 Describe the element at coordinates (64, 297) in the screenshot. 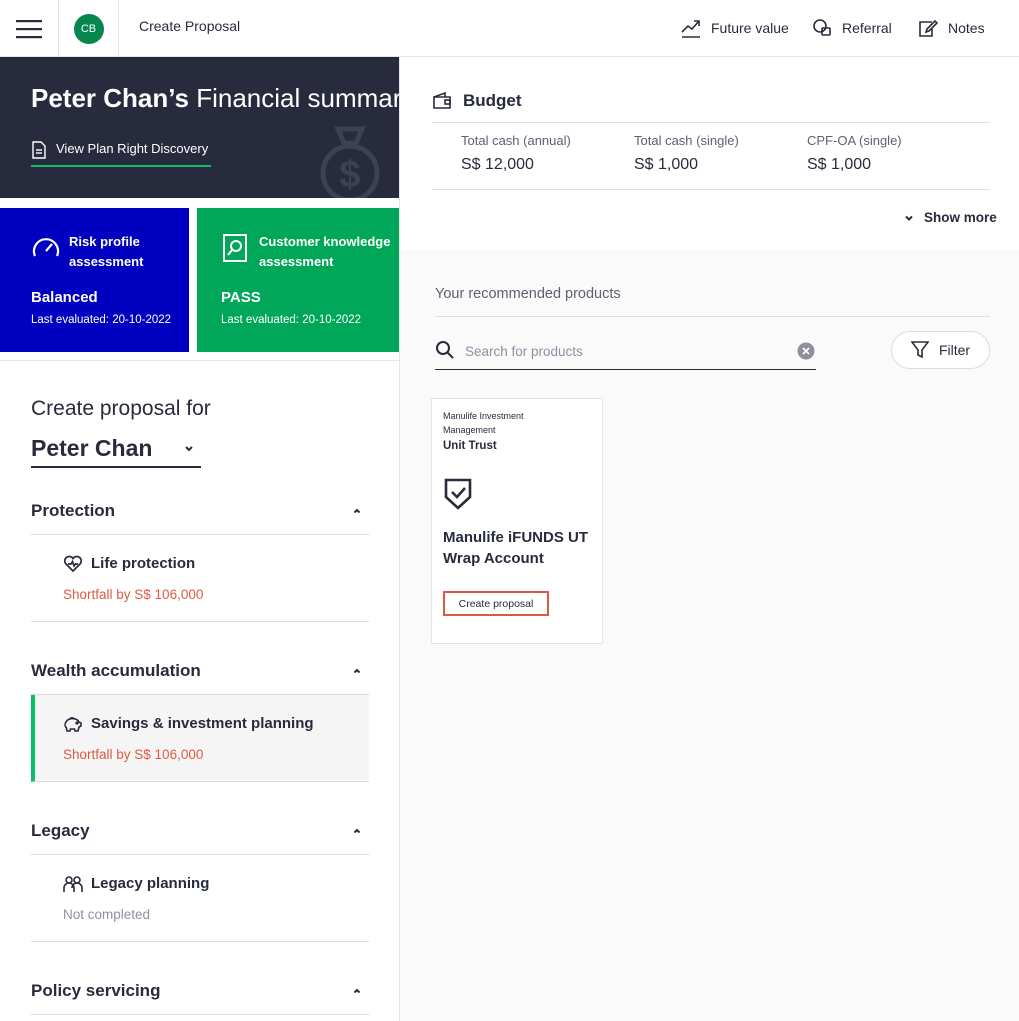

I see `risk-profile-value: Balanced` at that location.